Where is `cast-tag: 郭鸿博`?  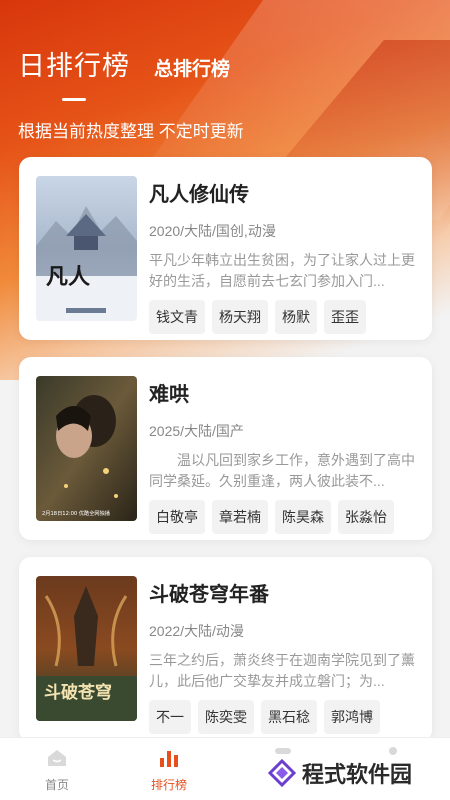 cast-tag: 郭鸿博 is located at coordinates (352, 717).